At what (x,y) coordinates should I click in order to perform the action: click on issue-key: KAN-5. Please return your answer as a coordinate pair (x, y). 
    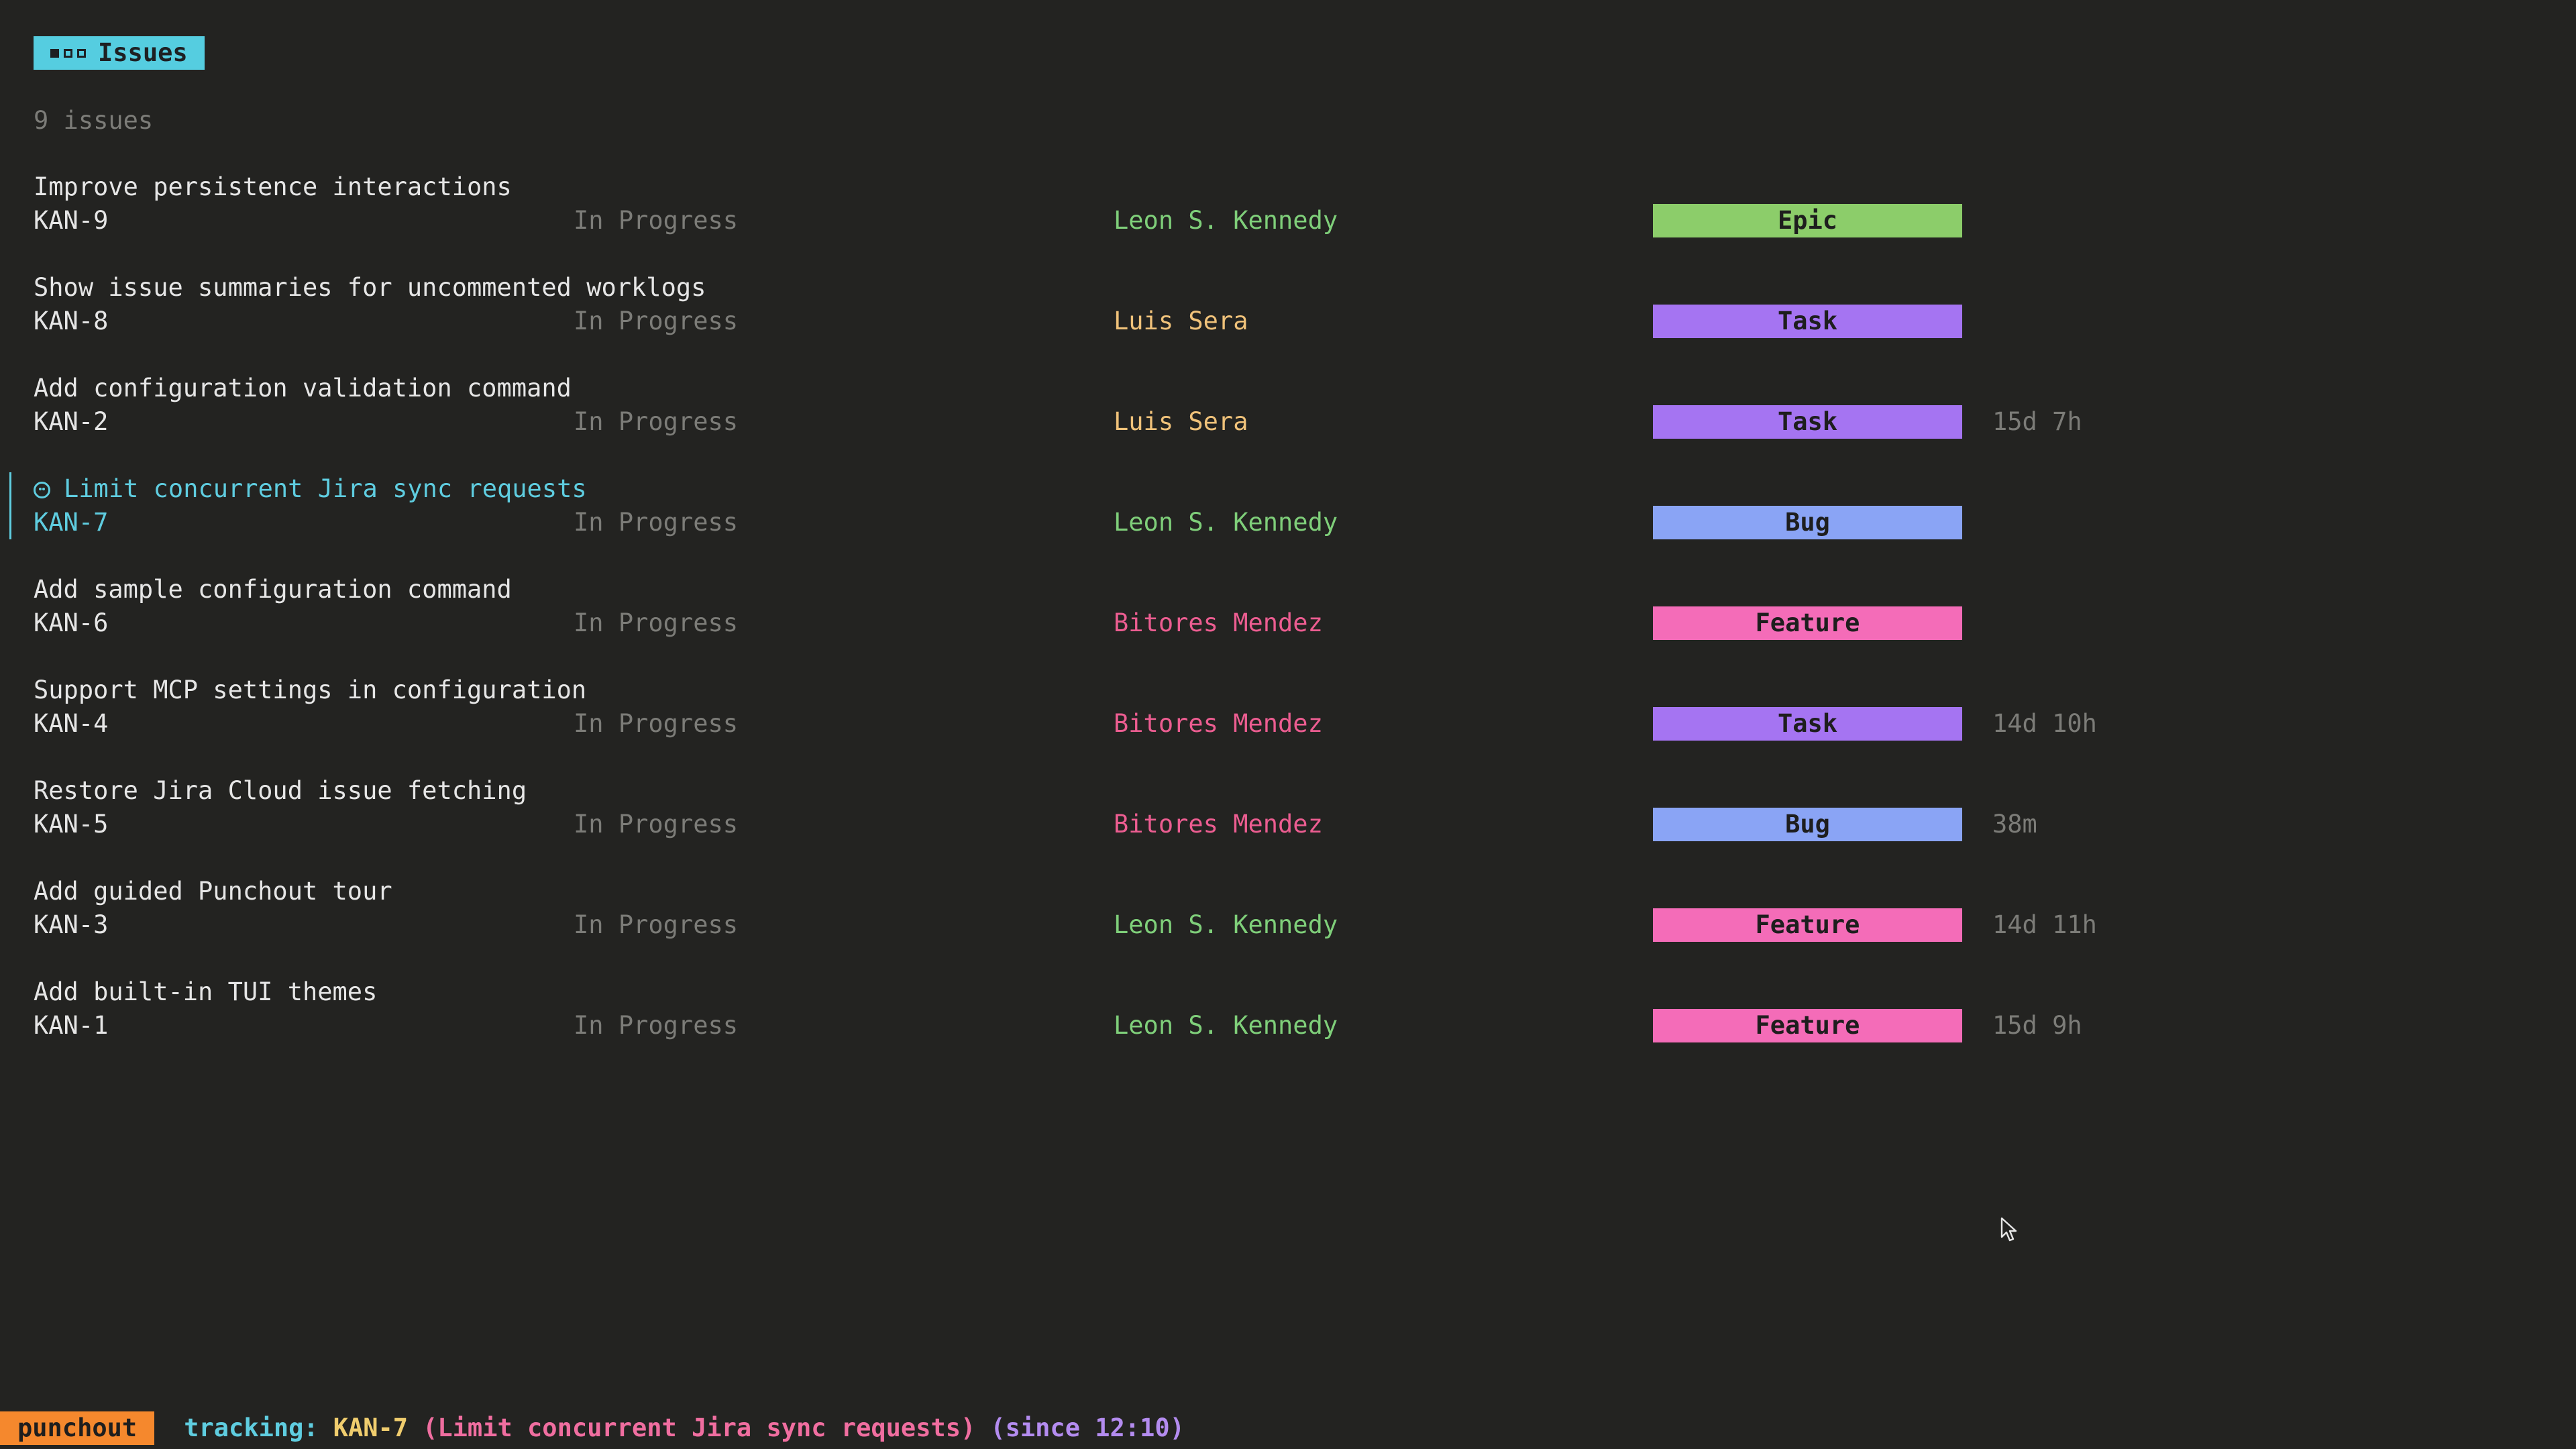
    Looking at the image, I should click on (71, 824).